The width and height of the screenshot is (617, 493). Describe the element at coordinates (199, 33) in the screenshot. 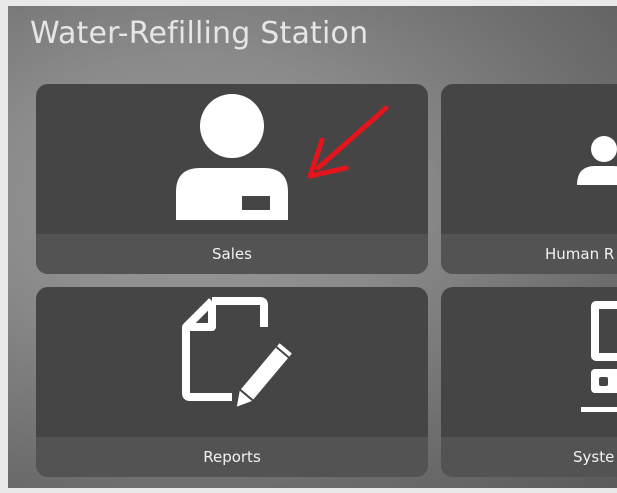

I see `app-title: Water-Refilling Station` at that location.